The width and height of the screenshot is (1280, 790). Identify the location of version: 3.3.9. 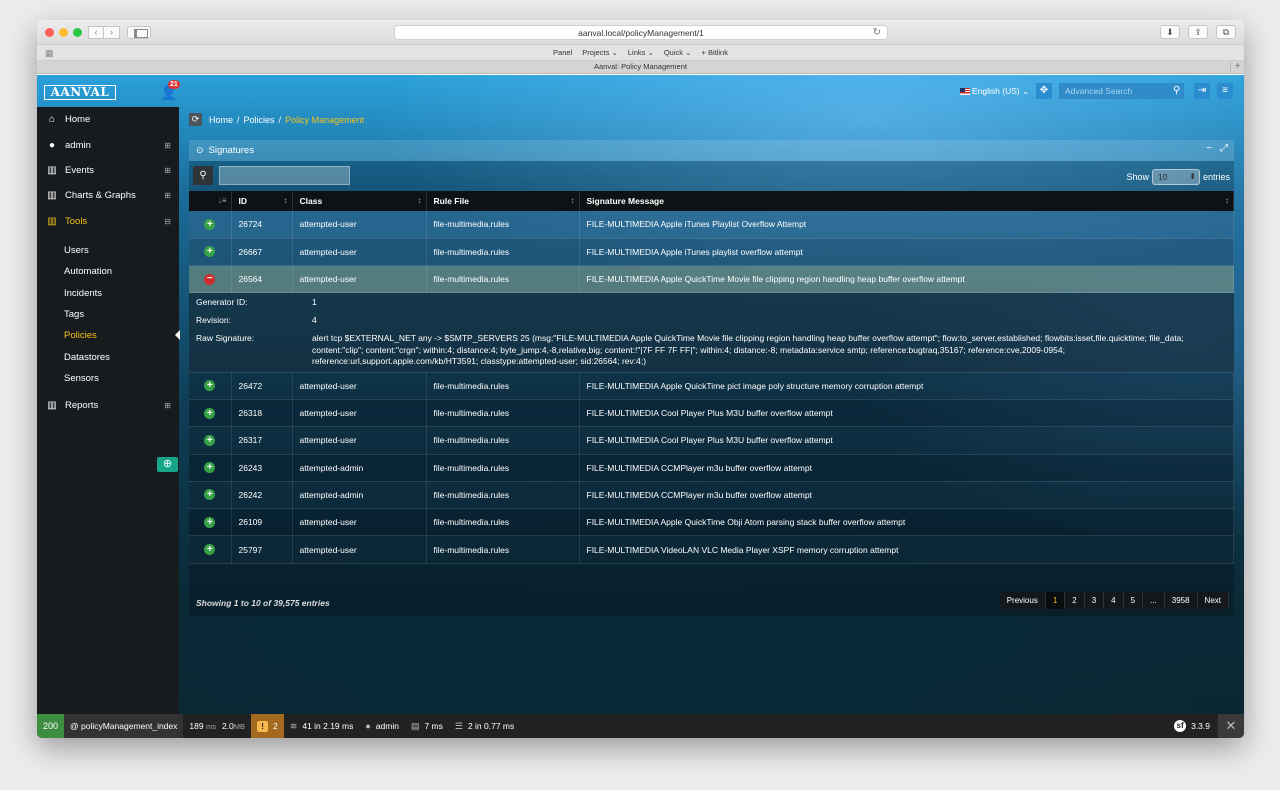
(1200, 726).